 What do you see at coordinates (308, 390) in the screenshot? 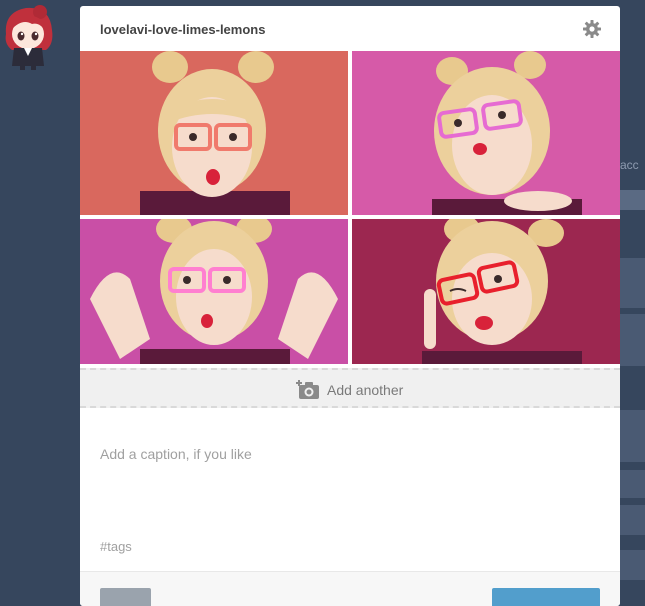
I see `add-photo-icon` at bounding box center [308, 390].